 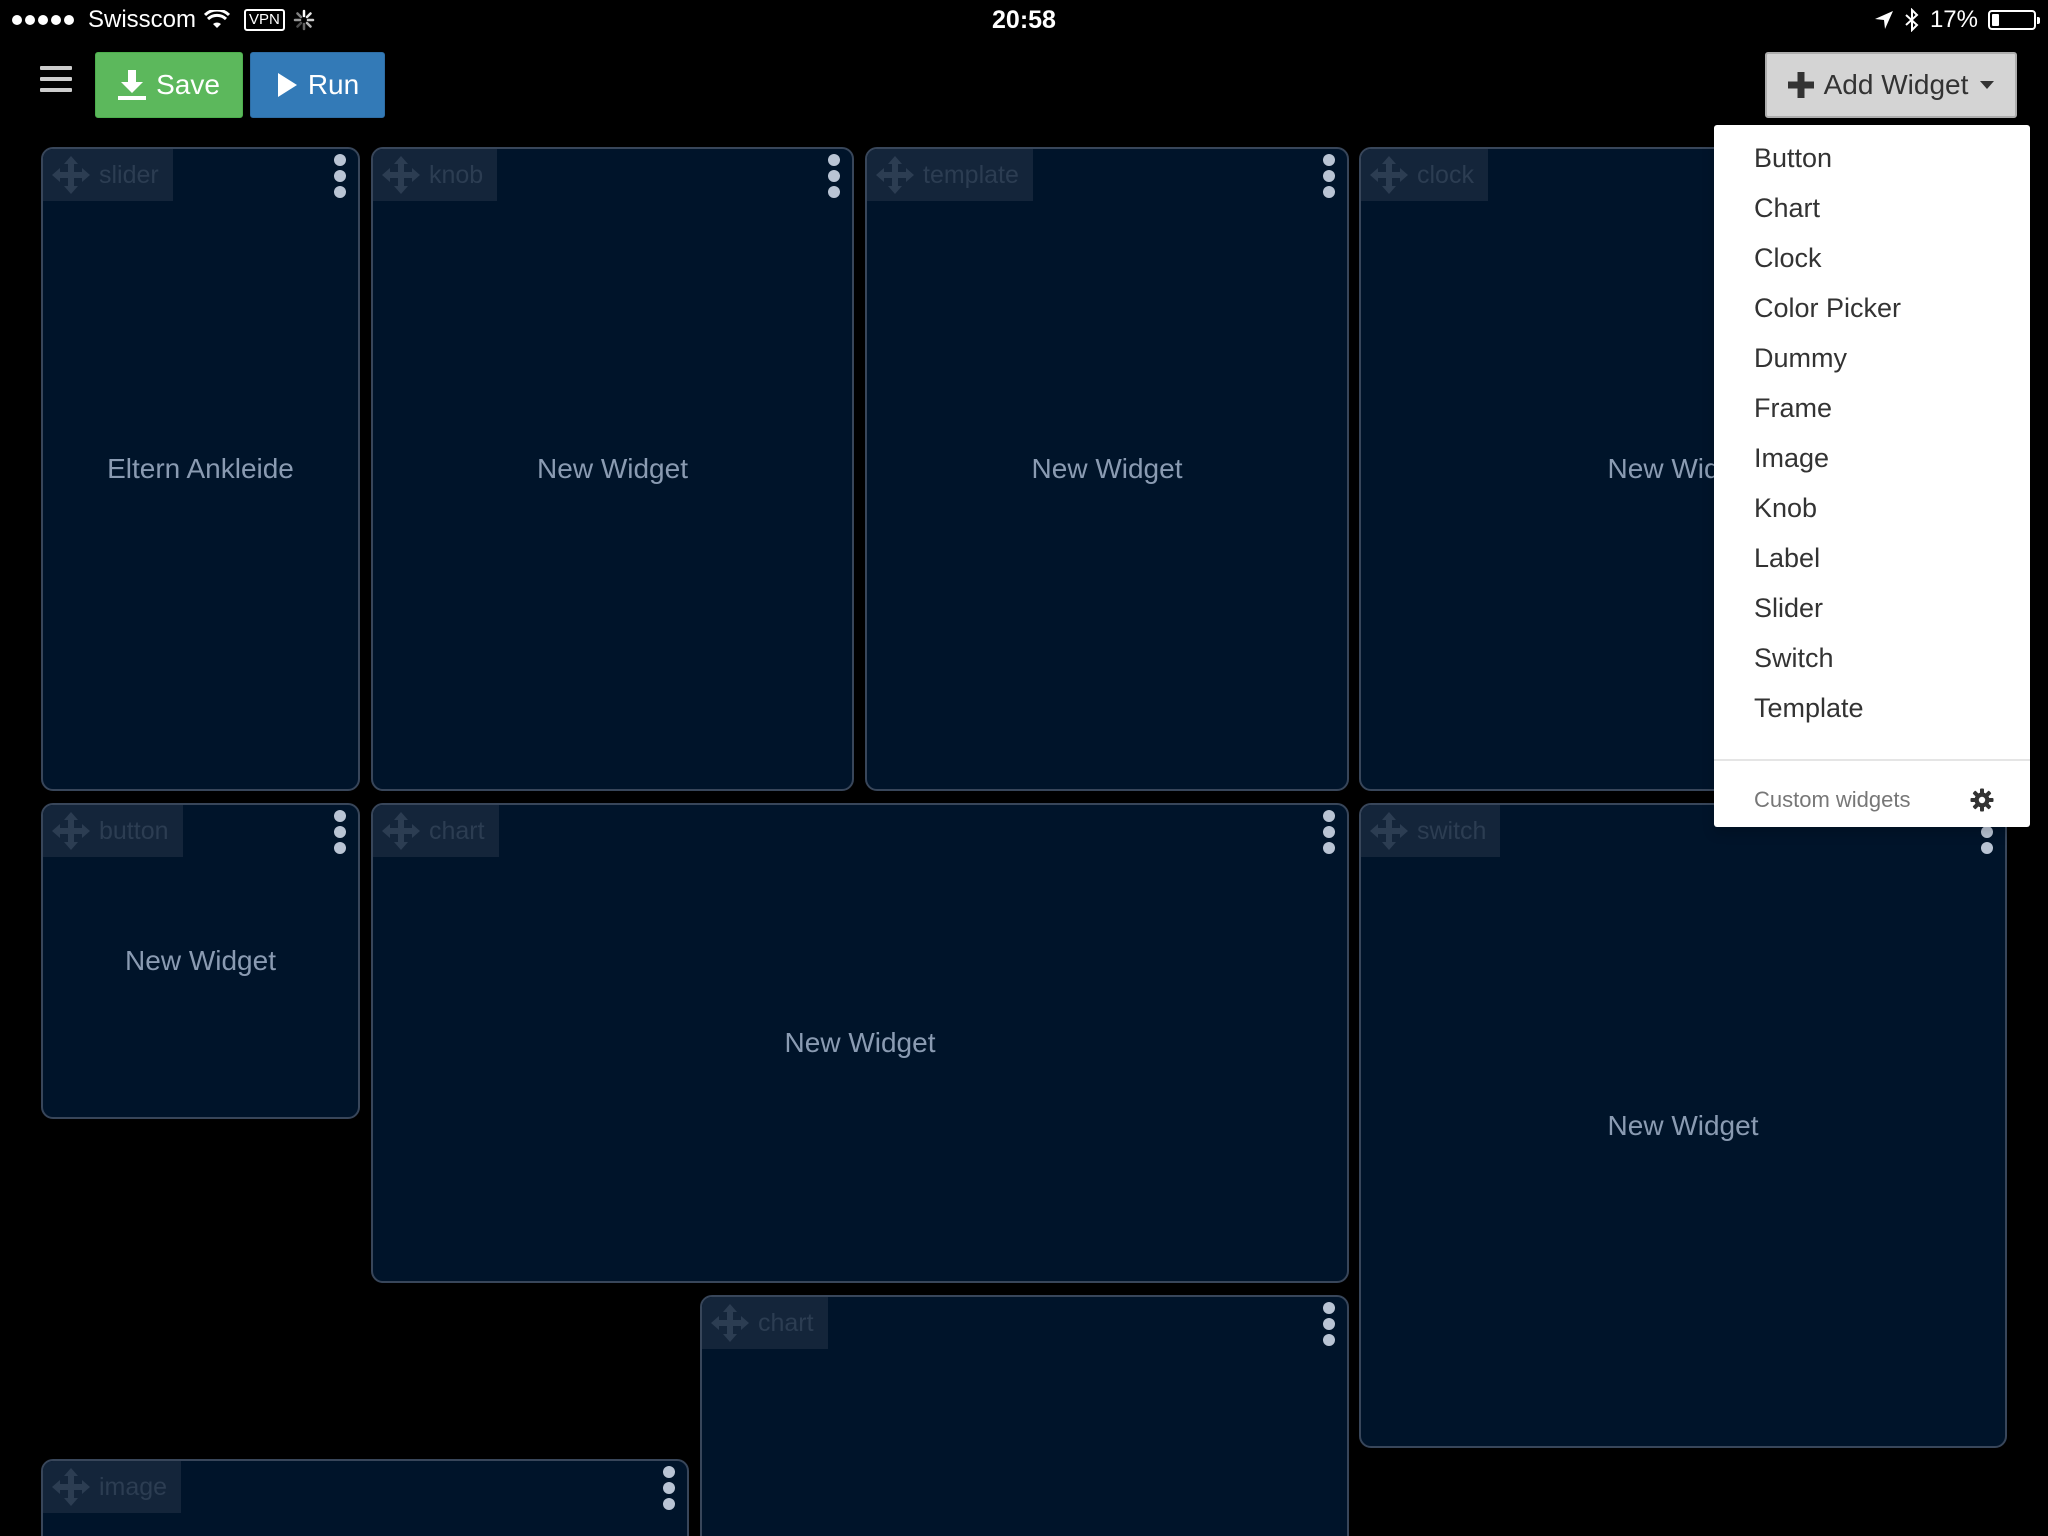 I want to click on widget-template: template New Widget, so click(x=1107, y=469).